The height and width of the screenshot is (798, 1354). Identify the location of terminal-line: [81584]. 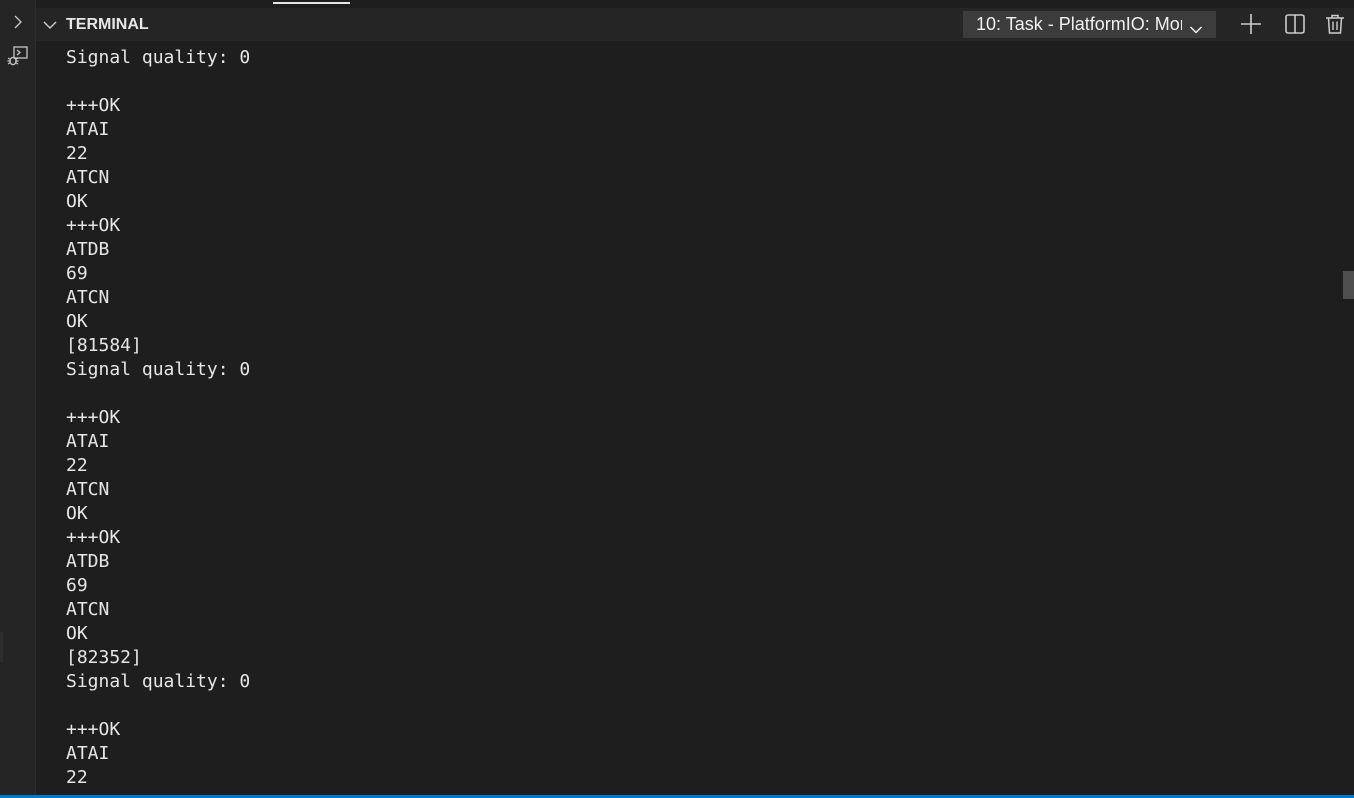
(104, 345).